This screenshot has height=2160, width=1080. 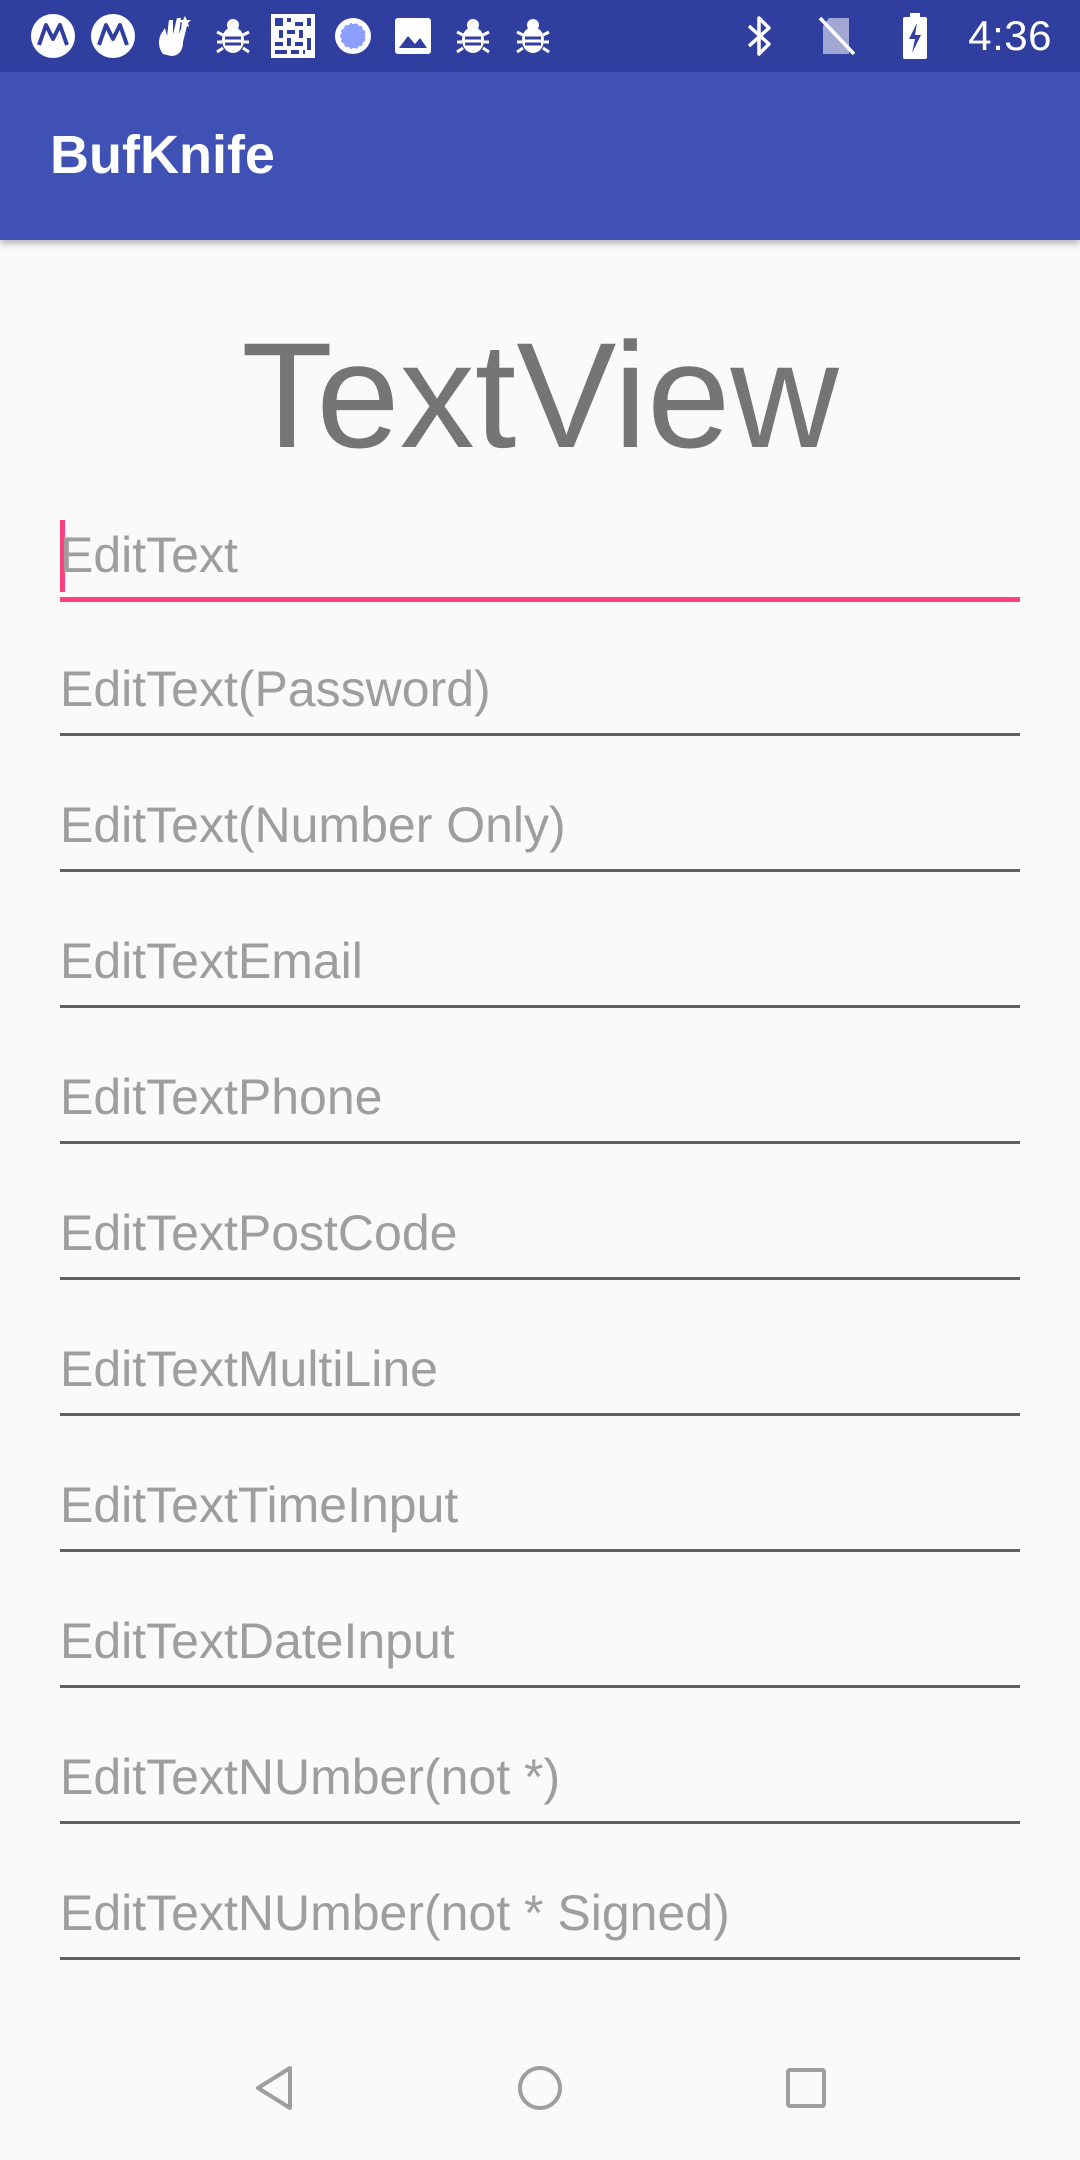 I want to click on image-icon, so click(x=413, y=36).